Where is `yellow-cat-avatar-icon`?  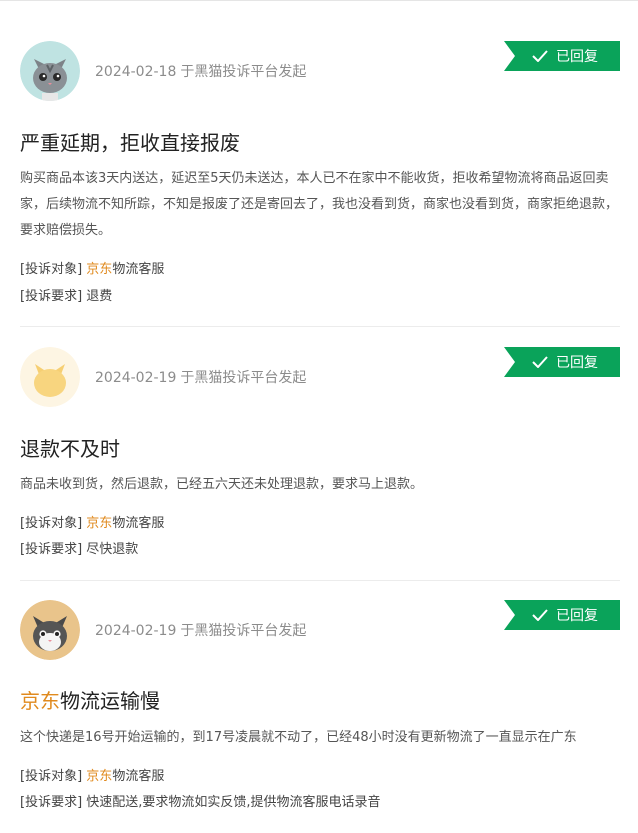 yellow-cat-avatar-icon is located at coordinates (50, 377).